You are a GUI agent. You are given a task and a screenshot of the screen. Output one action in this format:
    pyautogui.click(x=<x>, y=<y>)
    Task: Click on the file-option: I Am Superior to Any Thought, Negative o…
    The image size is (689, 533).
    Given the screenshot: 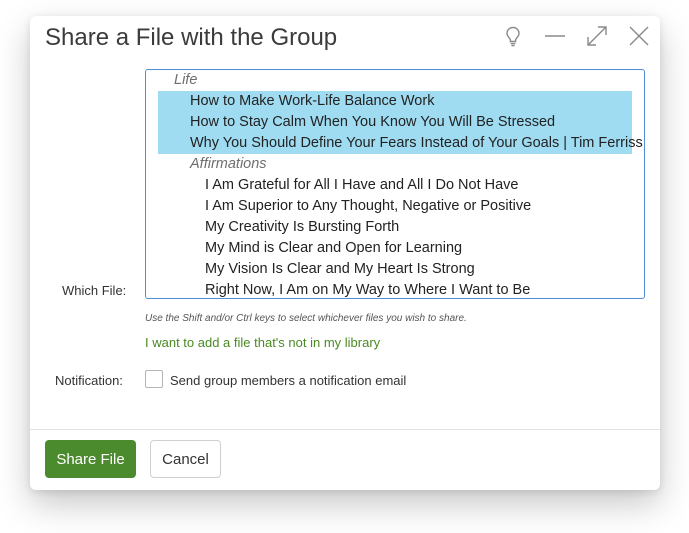 What is the action you would take?
    pyautogui.click(x=368, y=206)
    